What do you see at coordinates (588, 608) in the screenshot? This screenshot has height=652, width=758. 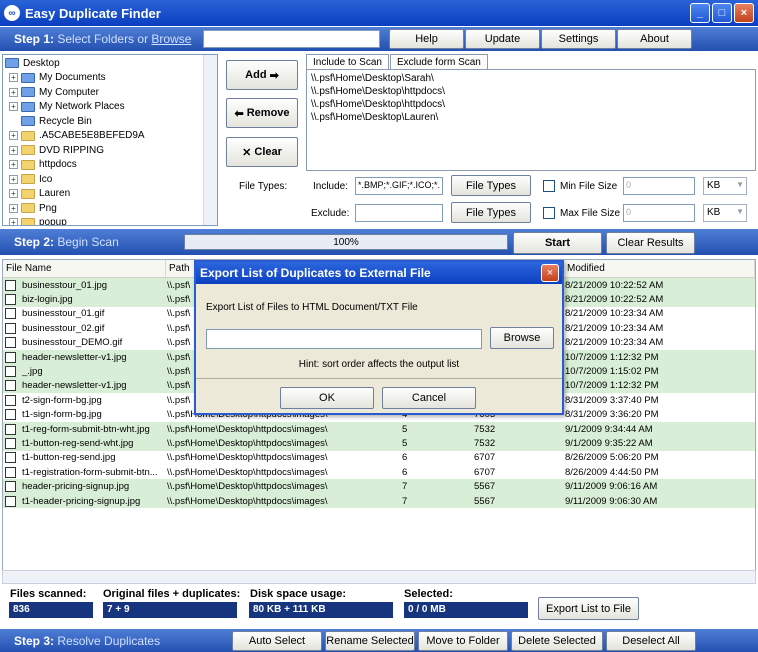 I see `export-list-button: Export List to File` at bounding box center [588, 608].